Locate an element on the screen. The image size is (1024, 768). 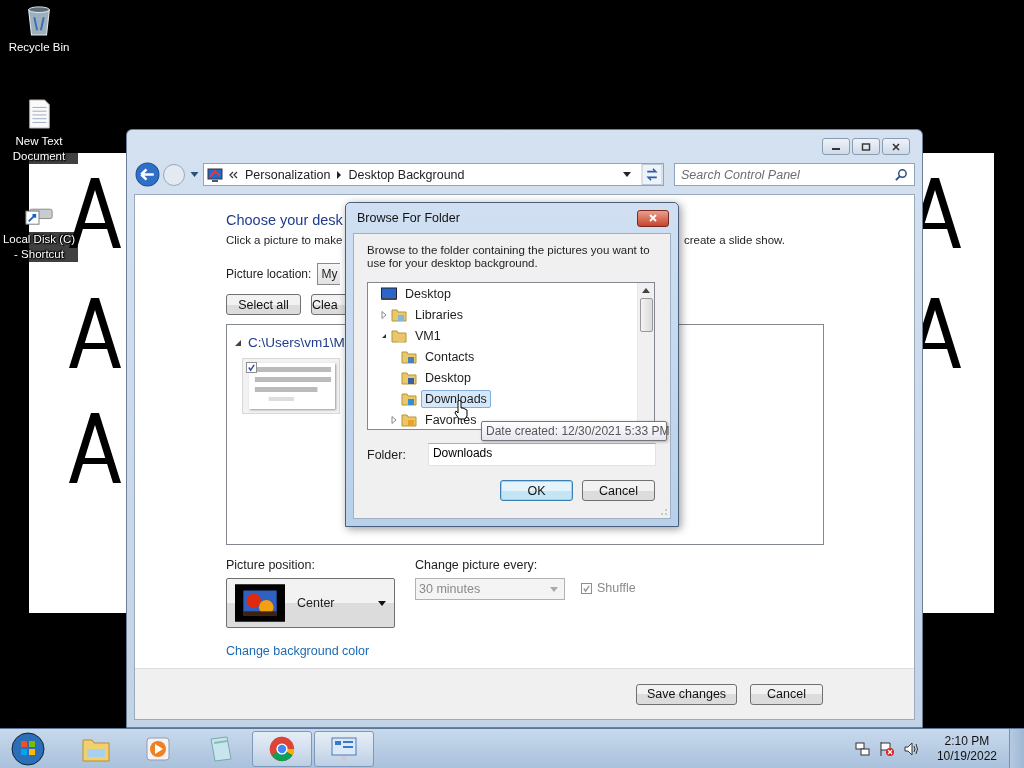
footer-button: Save changes is located at coordinates (686, 694).